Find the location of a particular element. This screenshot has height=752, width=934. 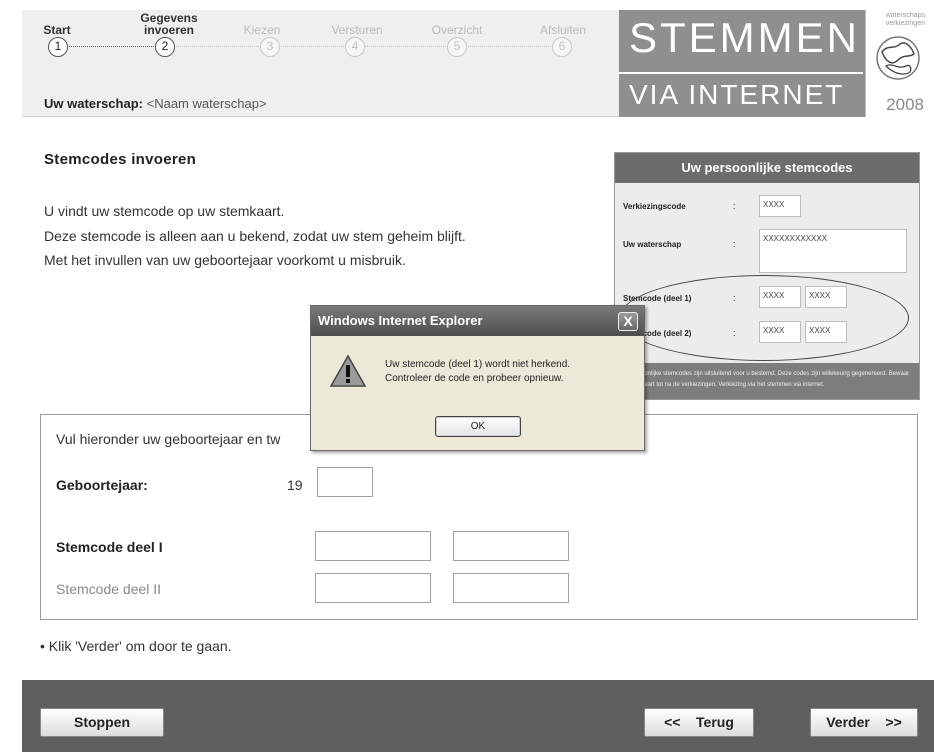

stemcode-highlight-ellipse is located at coordinates (764, 318).